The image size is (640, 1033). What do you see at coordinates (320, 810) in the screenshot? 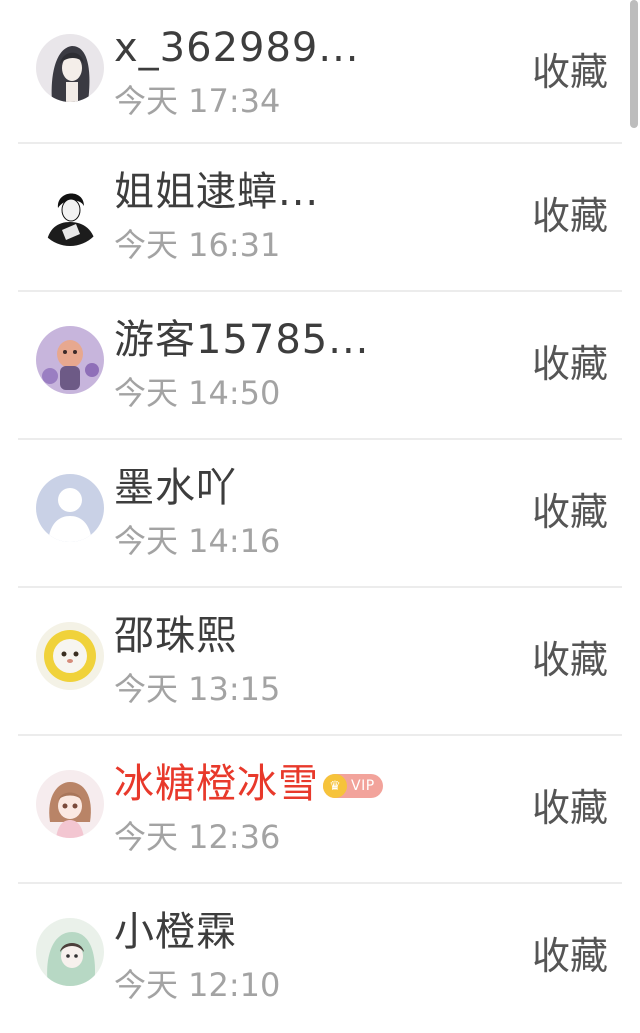
I see `list-item: 冰糖橙冰雪 ♛ VIP 今天 12:36 收藏` at bounding box center [320, 810].